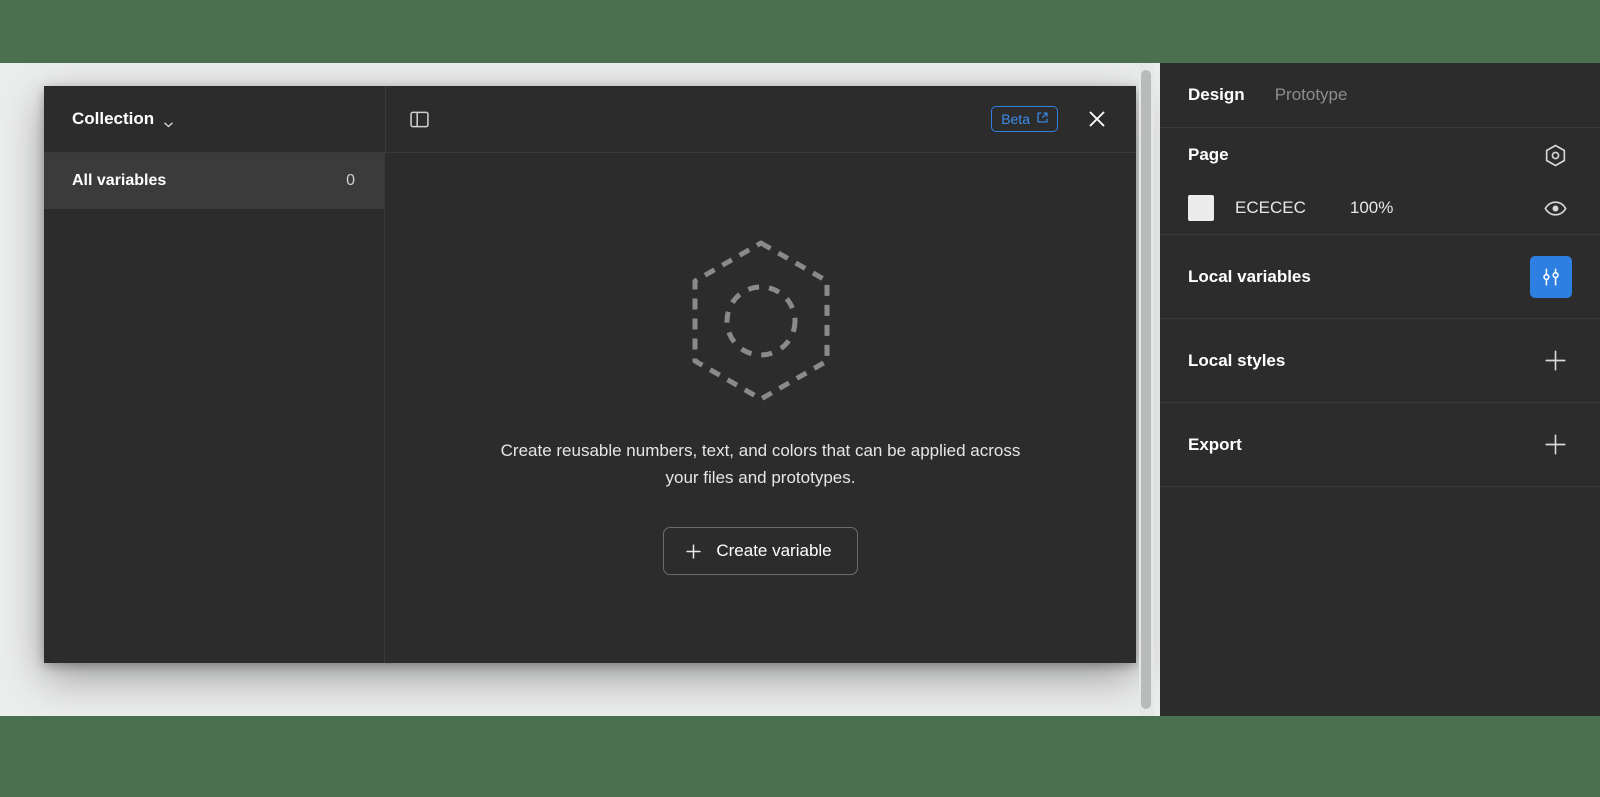 This screenshot has width=1600, height=797. Describe the element at coordinates (350, 180) in the screenshot. I see `sidebar-item-count: 0` at that location.